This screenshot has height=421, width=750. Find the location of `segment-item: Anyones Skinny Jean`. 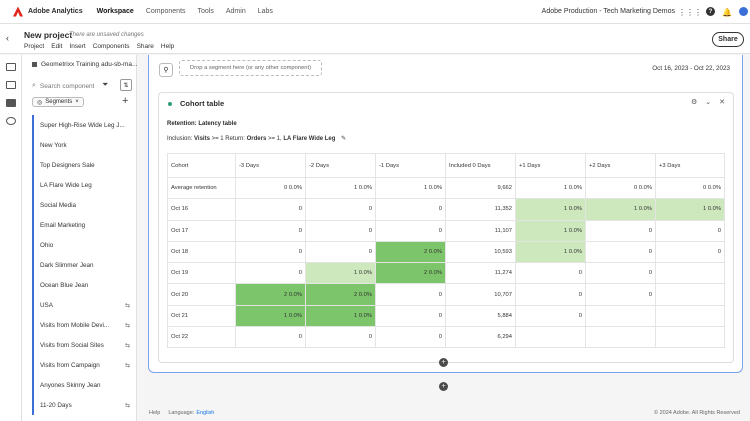

segment-item: Anyones Skinny Jean is located at coordinates (86, 385).